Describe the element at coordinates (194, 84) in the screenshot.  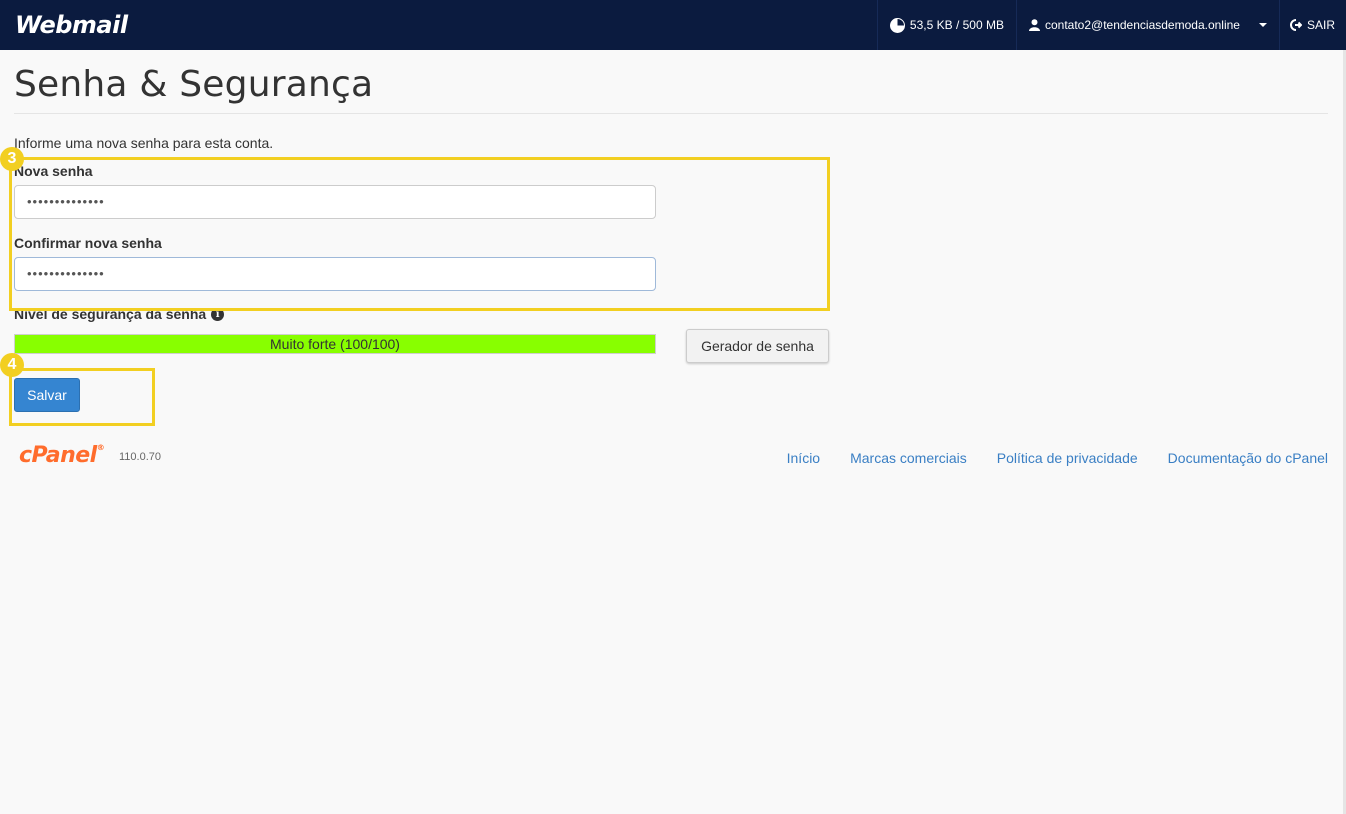
I see `page-title: Senha & Segurança` at that location.